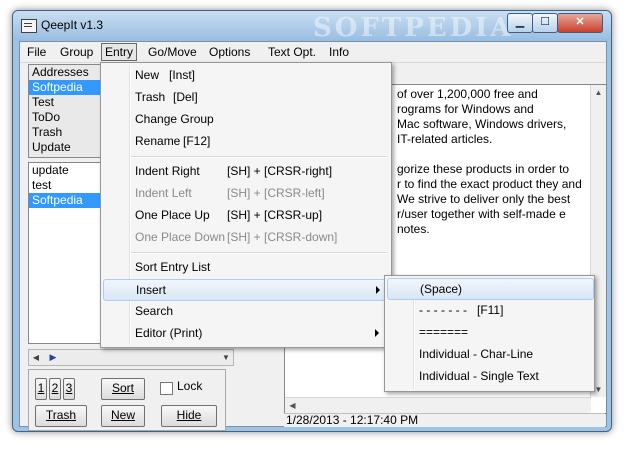 The width and height of the screenshot is (633, 450). Describe the element at coordinates (489, 184) in the screenshot. I see `text-line: r to find the exact product they and` at that location.